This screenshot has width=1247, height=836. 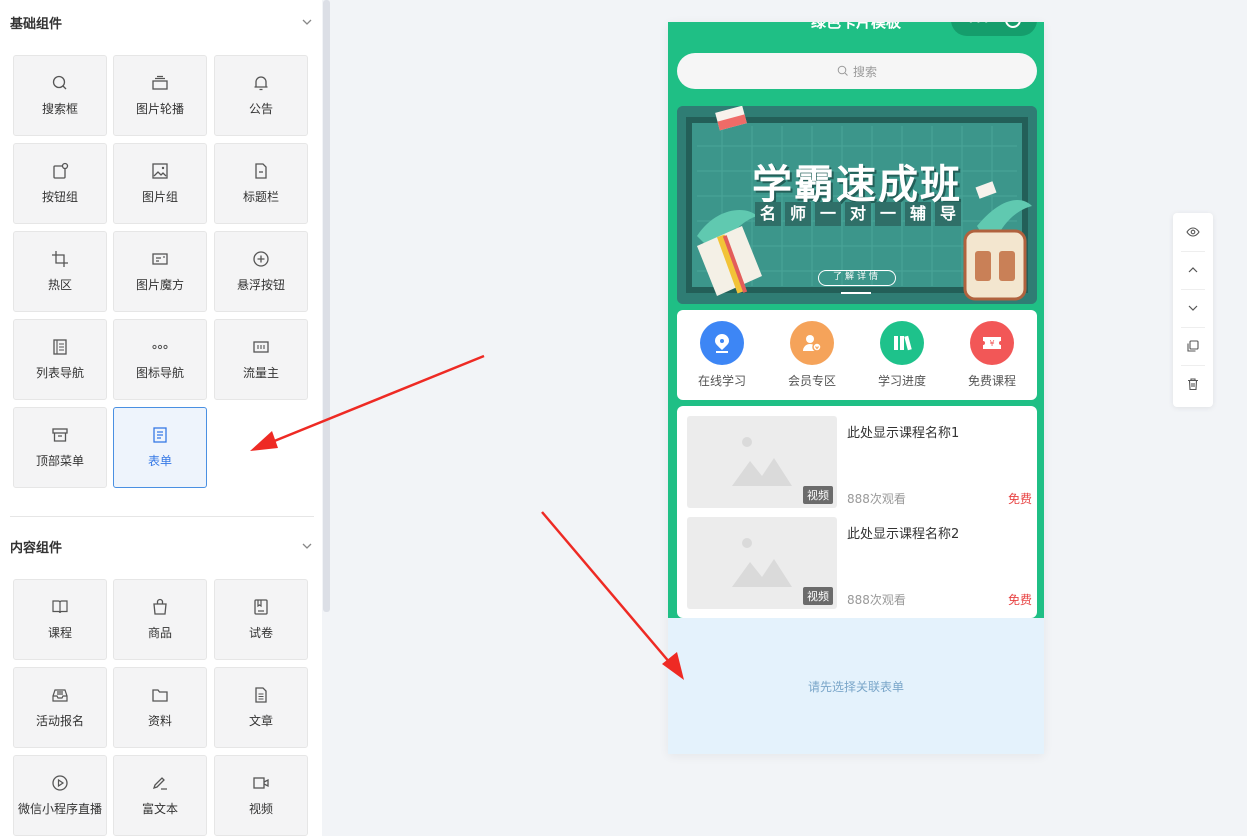 What do you see at coordinates (1193, 346) in the screenshot?
I see `copy-button` at bounding box center [1193, 346].